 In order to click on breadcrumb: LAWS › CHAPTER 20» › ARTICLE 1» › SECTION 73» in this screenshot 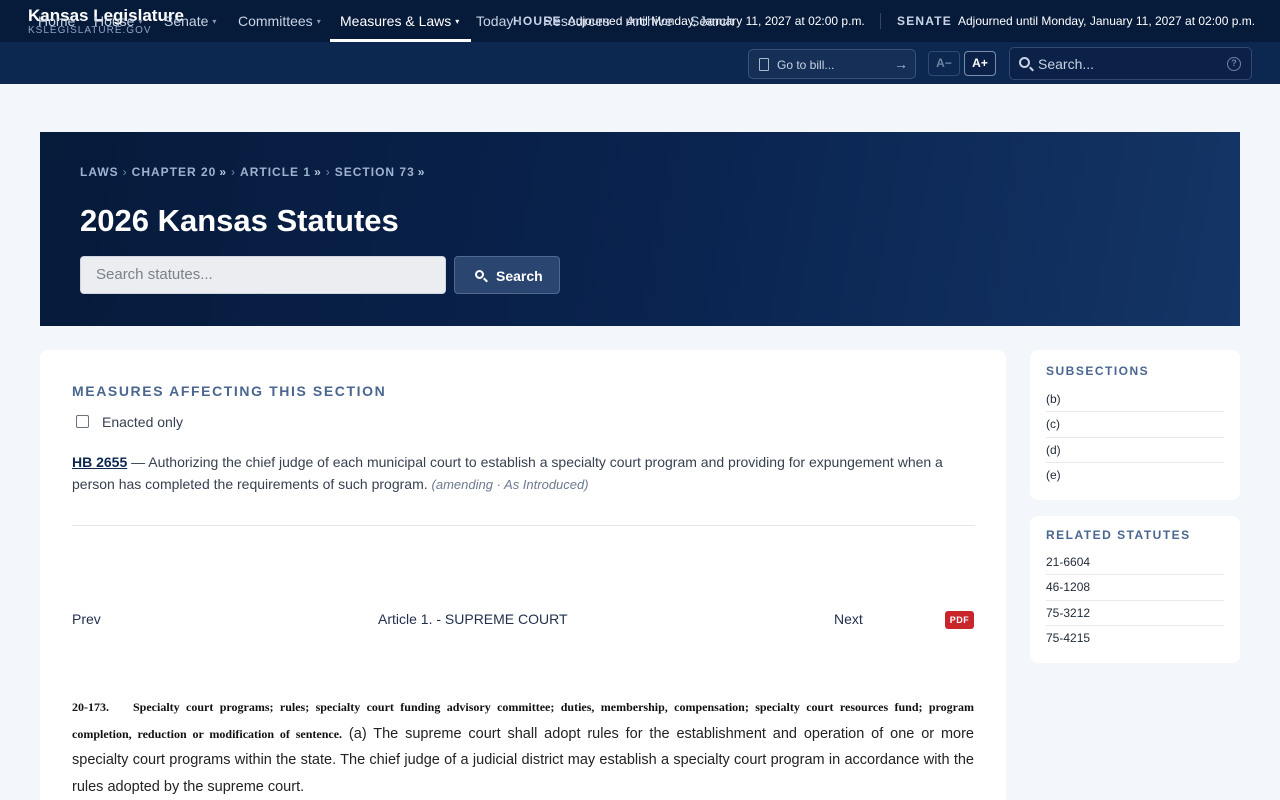, I will do `click(252, 172)`.